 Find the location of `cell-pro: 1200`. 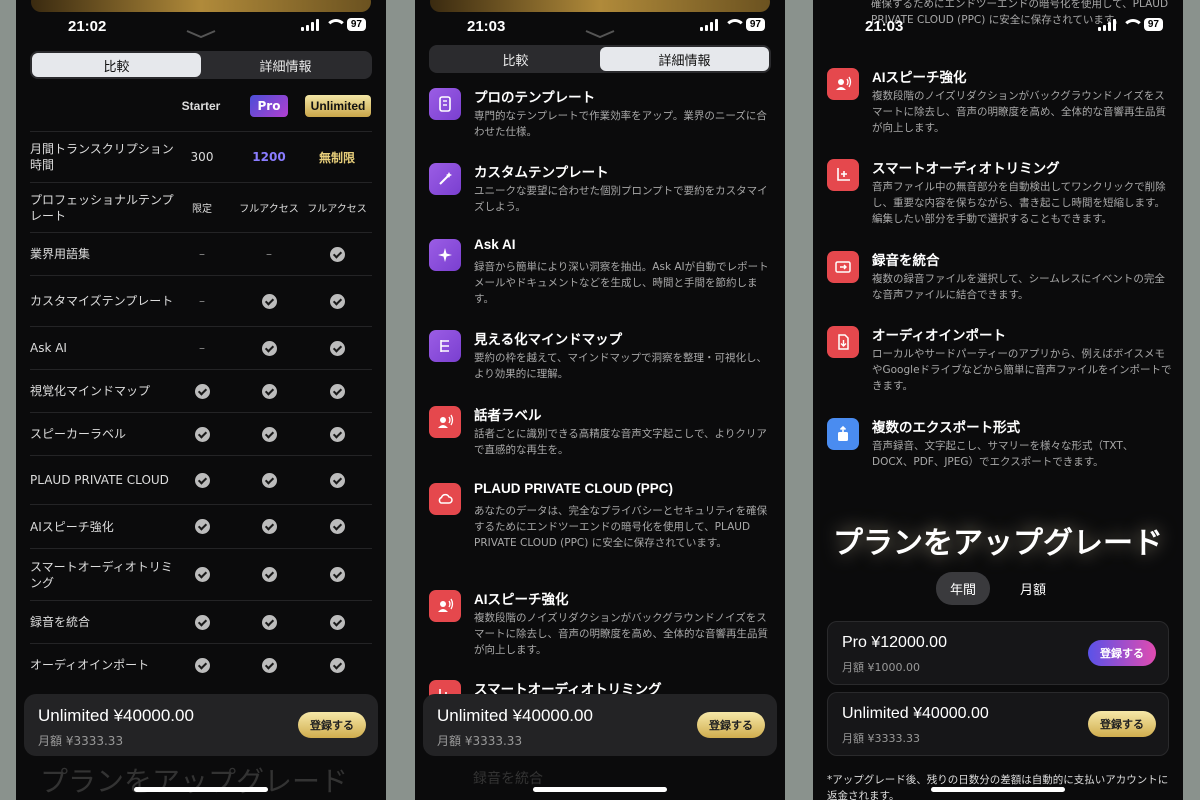

cell-pro: 1200 is located at coordinates (269, 157).